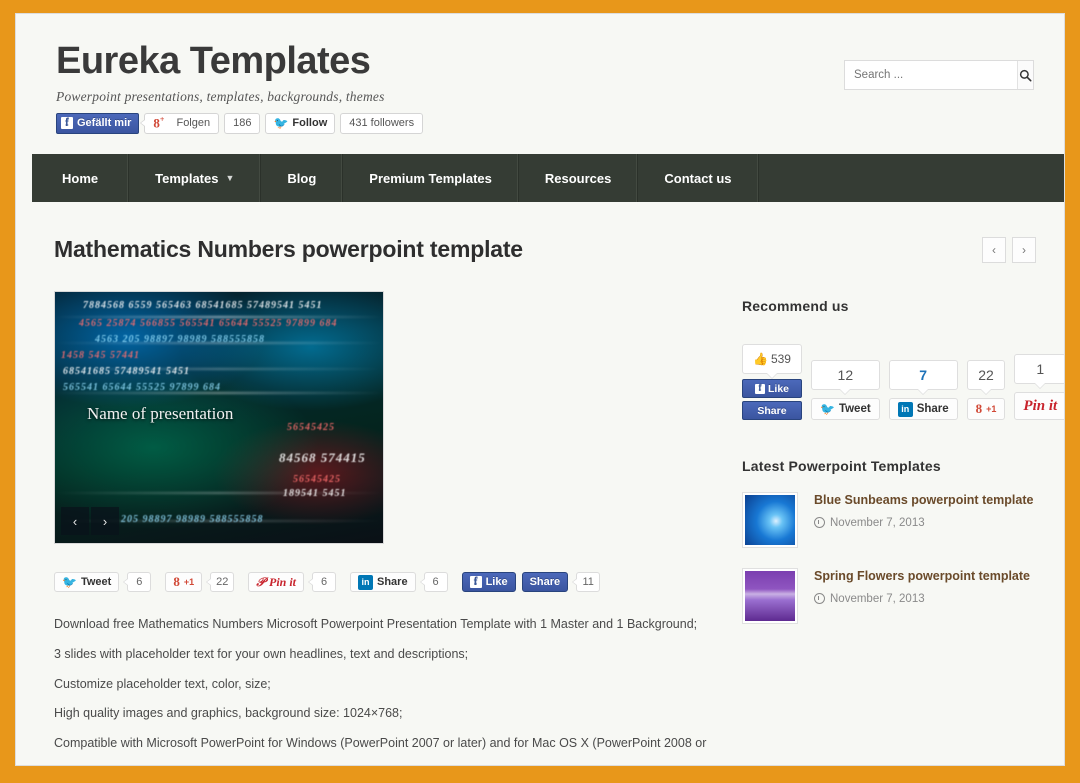  I want to click on nav-item-resources: Resources, so click(579, 178).